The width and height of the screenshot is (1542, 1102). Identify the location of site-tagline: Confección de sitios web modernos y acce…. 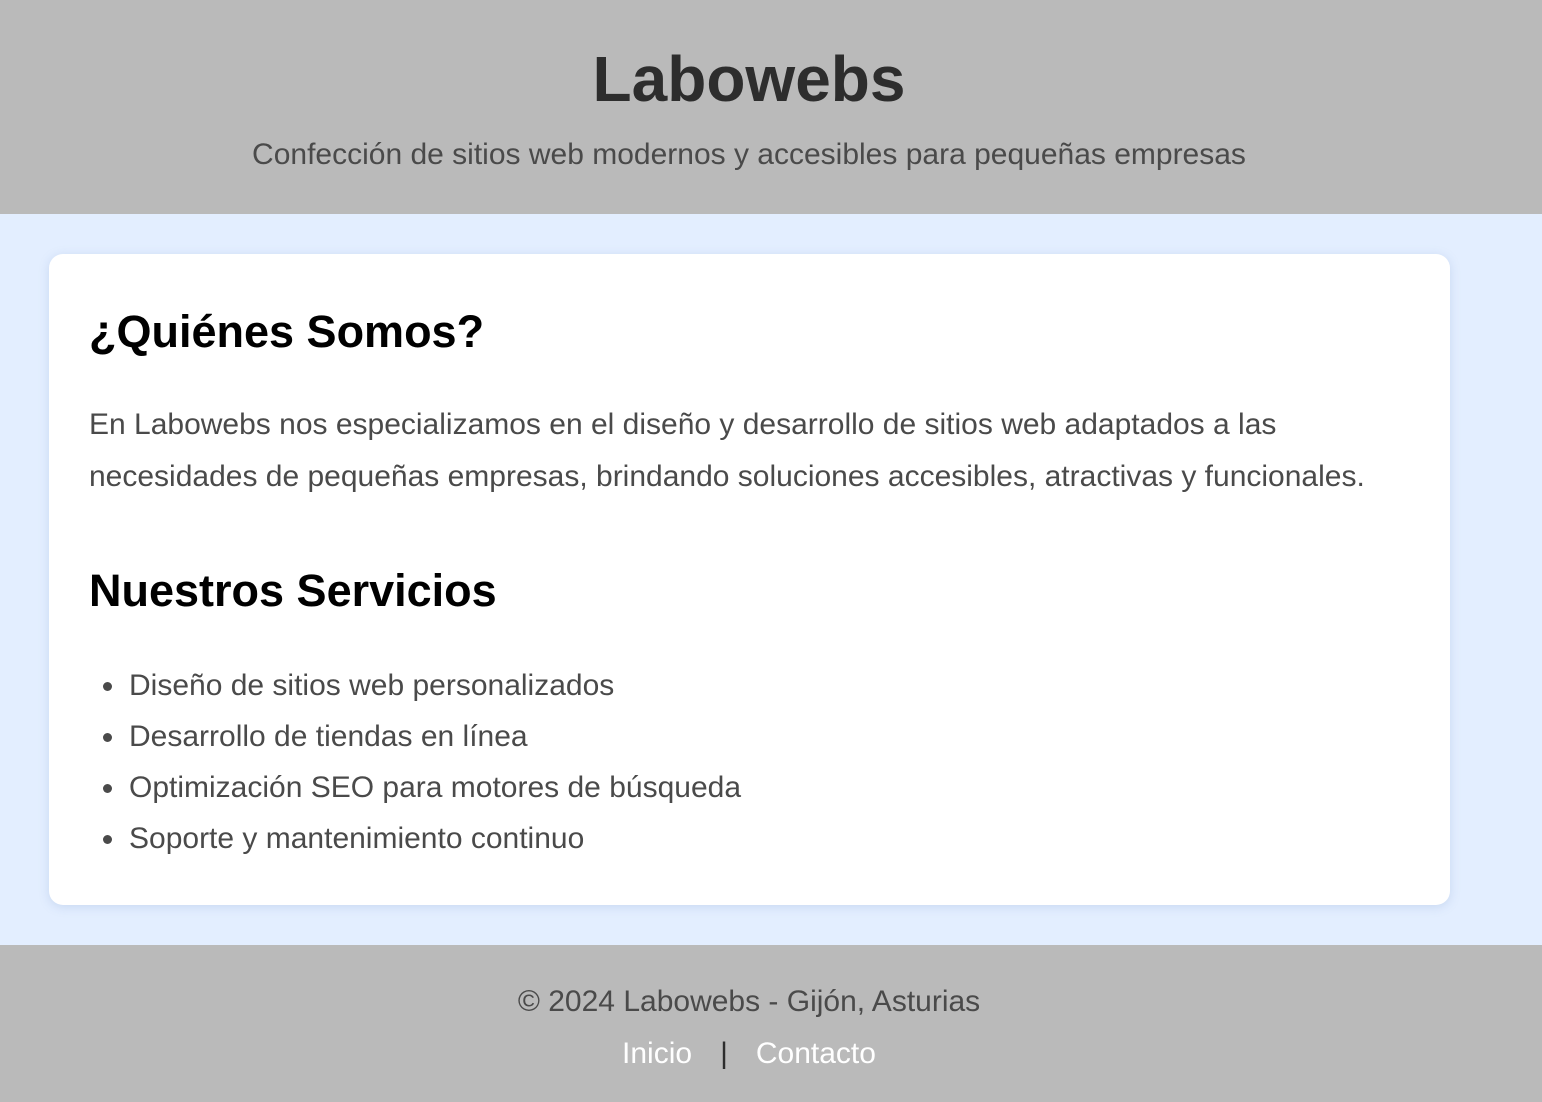
(749, 154).